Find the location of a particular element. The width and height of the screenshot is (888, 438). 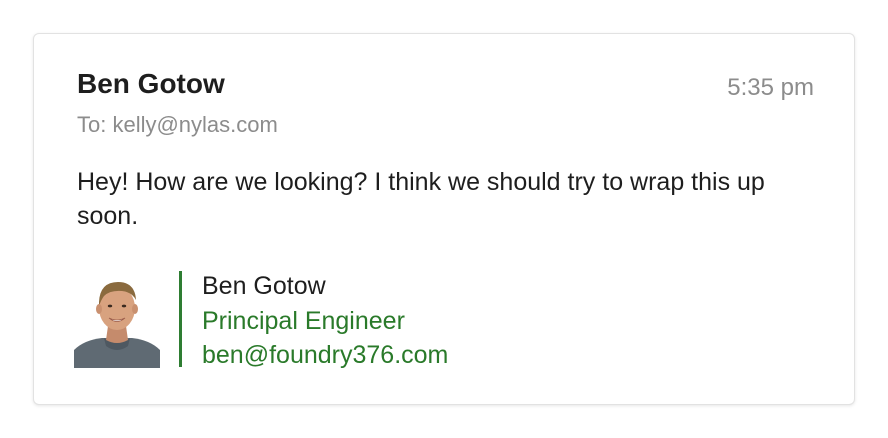

recipient-line: To: kelly@nylas.com is located at coordinates (177, 125).